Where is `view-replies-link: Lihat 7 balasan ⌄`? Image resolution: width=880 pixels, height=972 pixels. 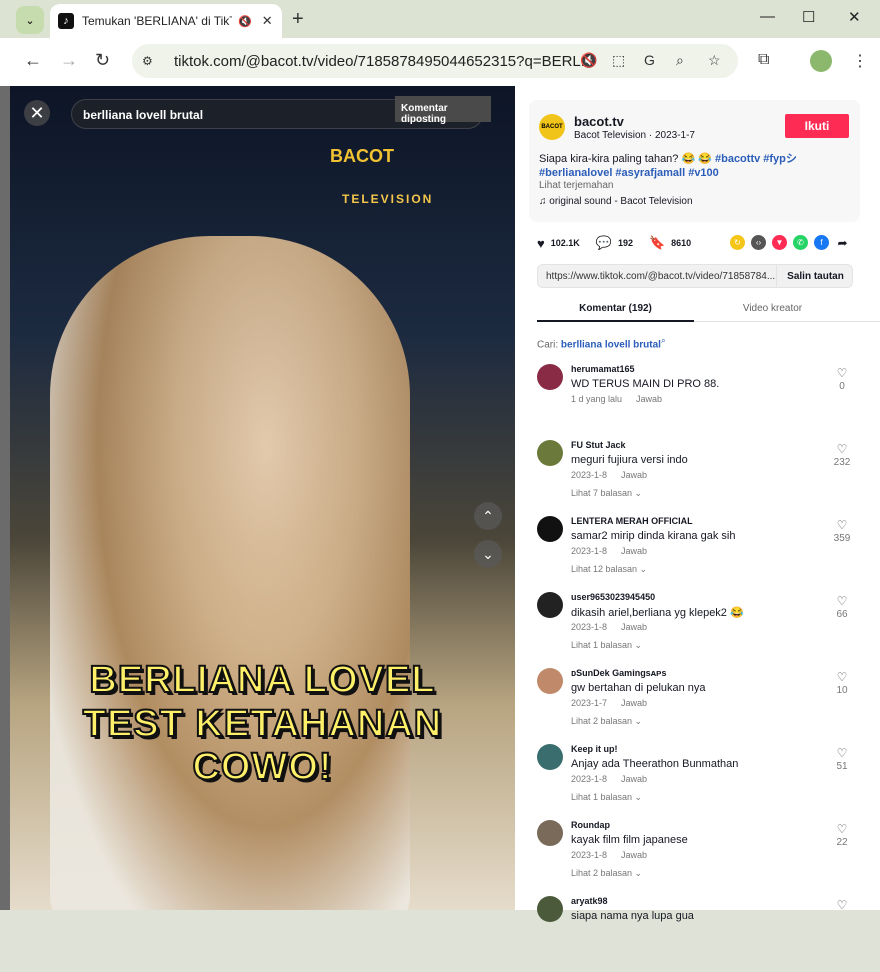
view-replies-link: Lihat 7 balasan ⌄ is located at coordinates (606, 493).